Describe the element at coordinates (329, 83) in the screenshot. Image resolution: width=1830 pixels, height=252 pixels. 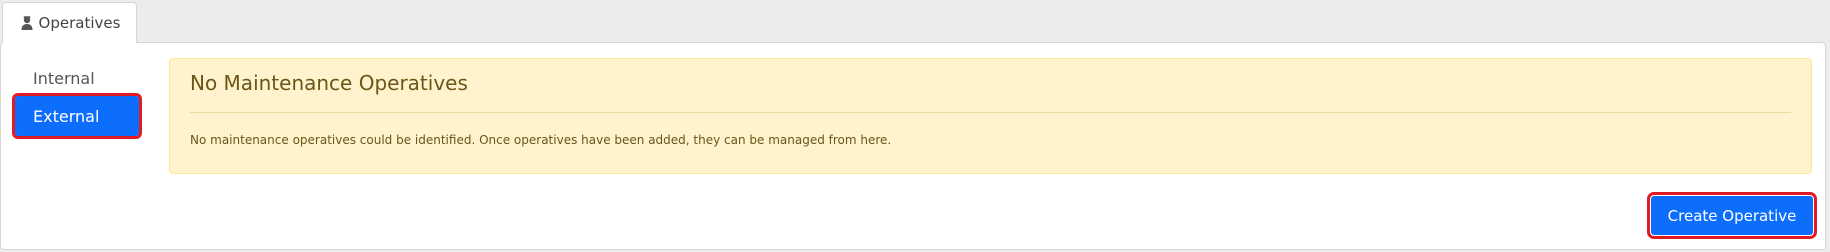
I see `alert-heading: No Maintenance Operatives` at that location.